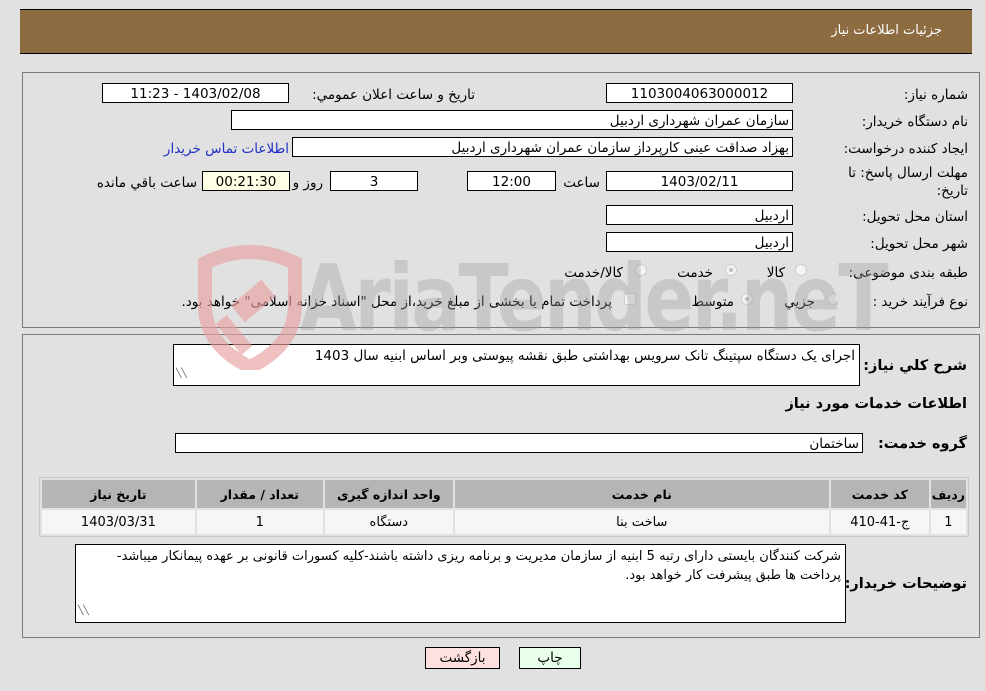 Image resolution: width=985 pixels, height=691 pixels. Describe the element at coordinates (775, 273) in the screenshot. I see `category-option-goods: کالا` at that location.